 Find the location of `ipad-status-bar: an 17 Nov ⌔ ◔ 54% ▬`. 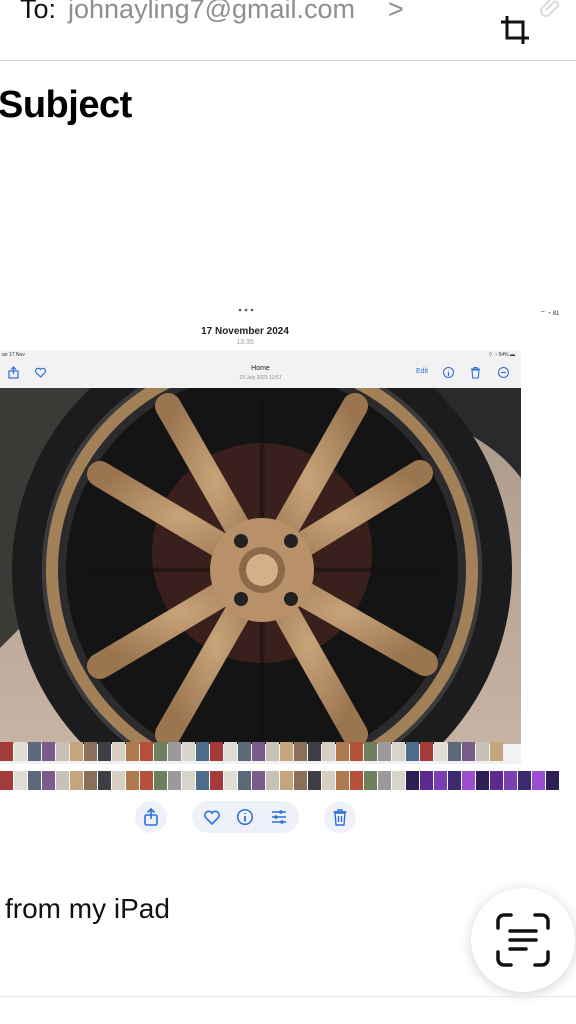

ipad-status-bar: an 17 Nov ⌔ ◔ 54% ▬ is located at coordinates (260, 356).